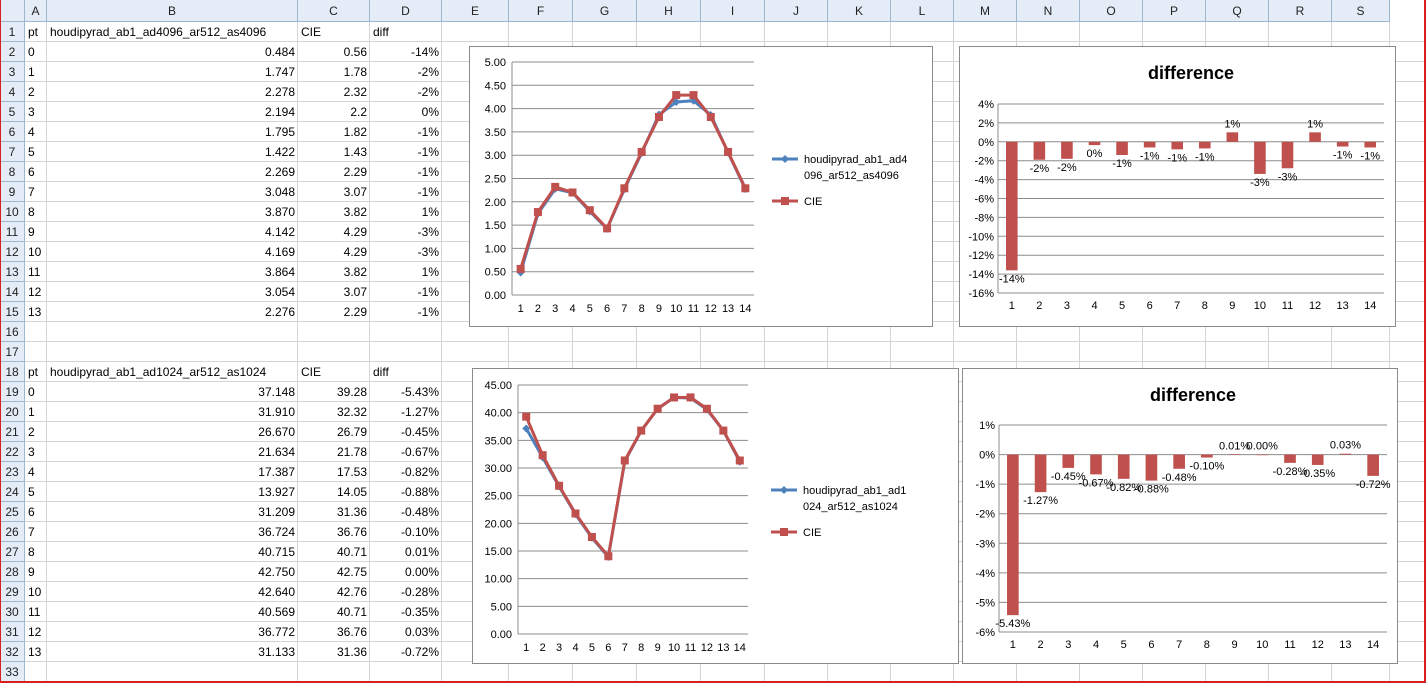 This screenshot has height=683, width=1426. Describe the element at coordinates (12, 11) in the screenshot. I see `select-all-corner` at that location.